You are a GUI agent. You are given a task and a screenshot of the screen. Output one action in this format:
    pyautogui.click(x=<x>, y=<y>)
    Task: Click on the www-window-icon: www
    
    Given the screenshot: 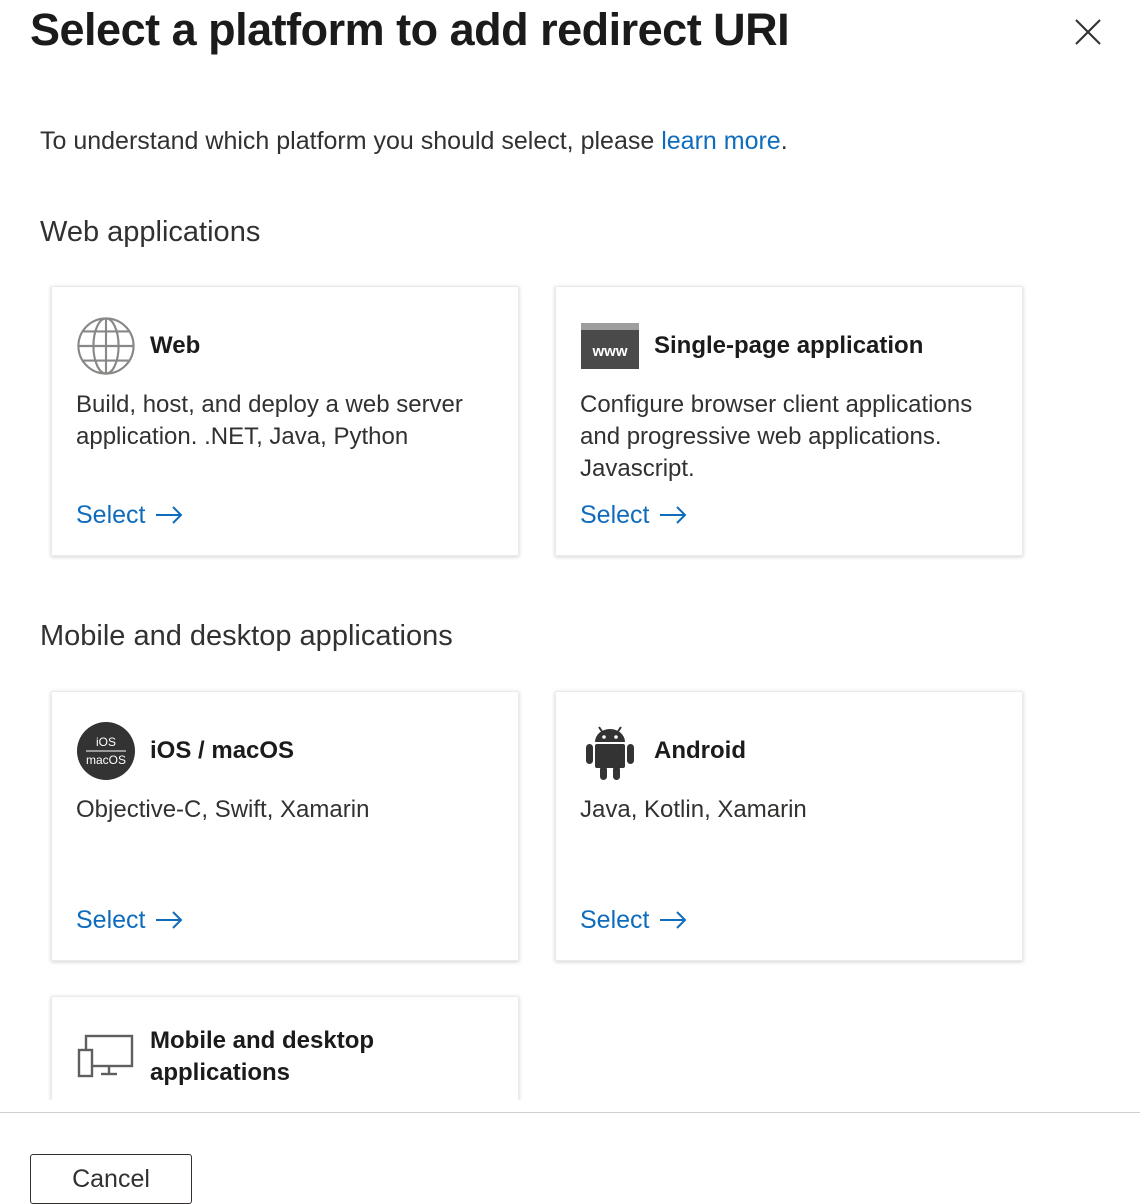 What is the action you would take?
    pyautogui.click(x=610, y=346)
    